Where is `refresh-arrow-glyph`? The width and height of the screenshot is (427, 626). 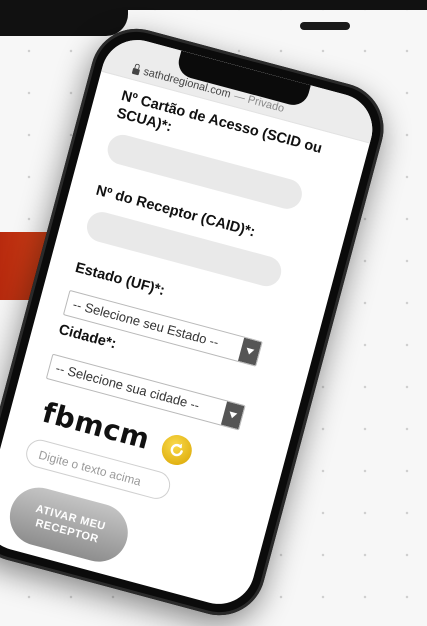 refresh-arrow-glyph is located at coordinates (176, 450).